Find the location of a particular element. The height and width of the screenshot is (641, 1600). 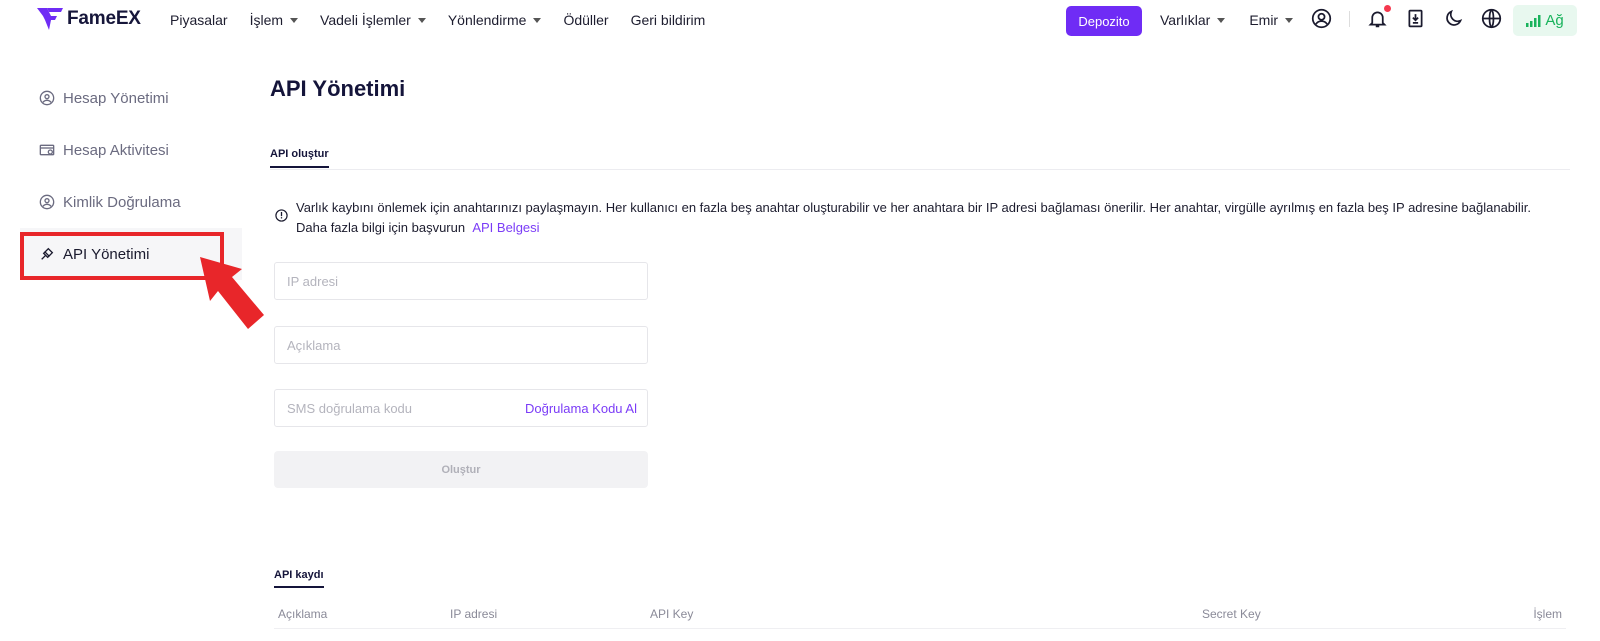

api-docs-link: API Belgesi is located at coordinates (505, 227).